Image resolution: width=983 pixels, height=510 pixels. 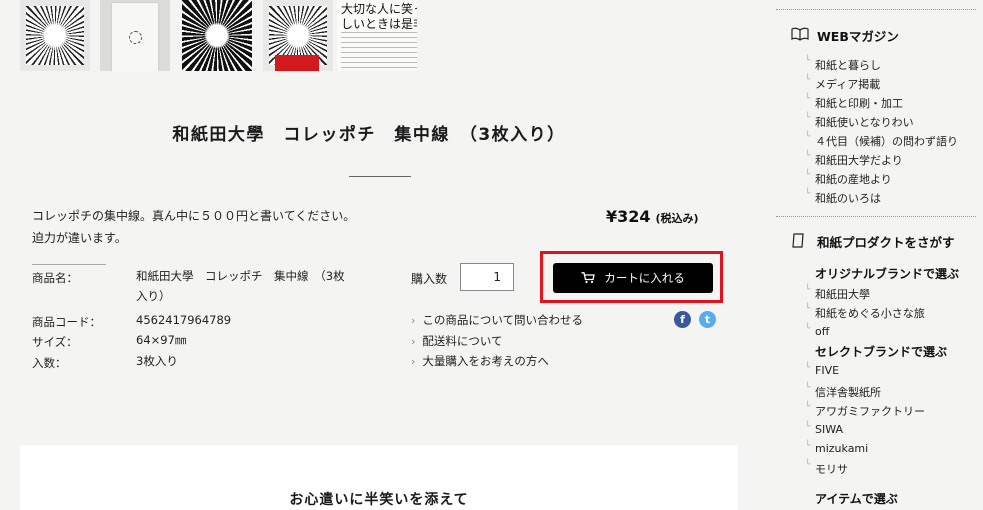 I want to click on original-brand-heading: オリジナルブランドで選ぶ, so click(x=887, y=274).